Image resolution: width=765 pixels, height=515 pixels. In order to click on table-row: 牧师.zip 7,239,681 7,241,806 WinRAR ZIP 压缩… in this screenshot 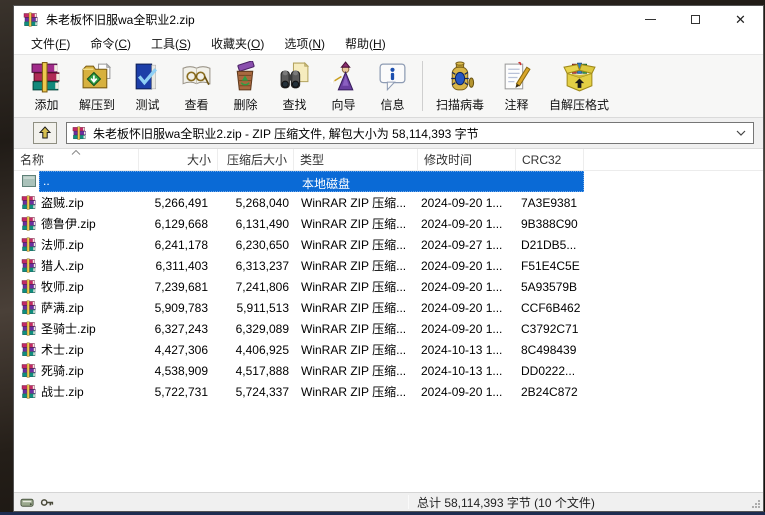, I will do `click(388, 286)`.